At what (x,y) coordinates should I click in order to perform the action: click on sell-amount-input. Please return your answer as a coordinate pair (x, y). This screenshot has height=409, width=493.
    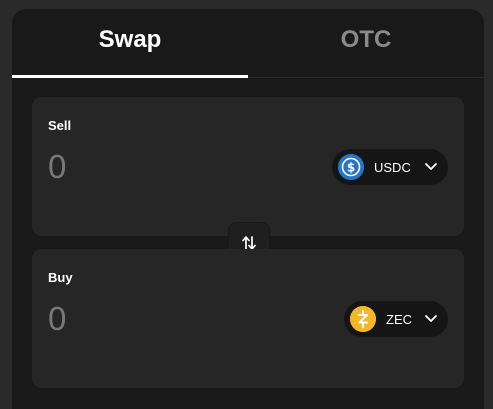
    Looking at the image, I should click on (168, 167).